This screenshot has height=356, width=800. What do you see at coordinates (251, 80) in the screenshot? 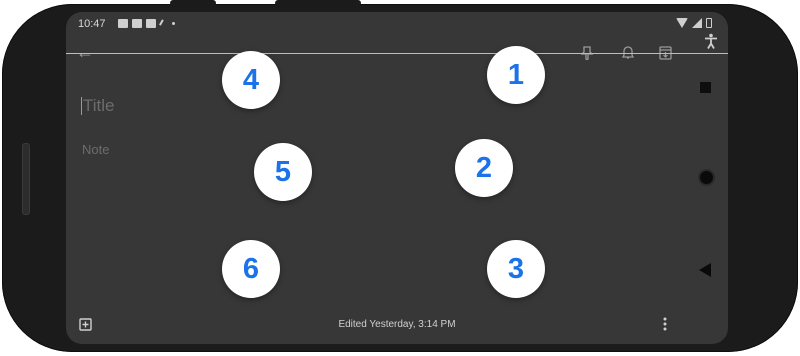
I see `number-badge-4: 4` at bounding box center [251, 80].